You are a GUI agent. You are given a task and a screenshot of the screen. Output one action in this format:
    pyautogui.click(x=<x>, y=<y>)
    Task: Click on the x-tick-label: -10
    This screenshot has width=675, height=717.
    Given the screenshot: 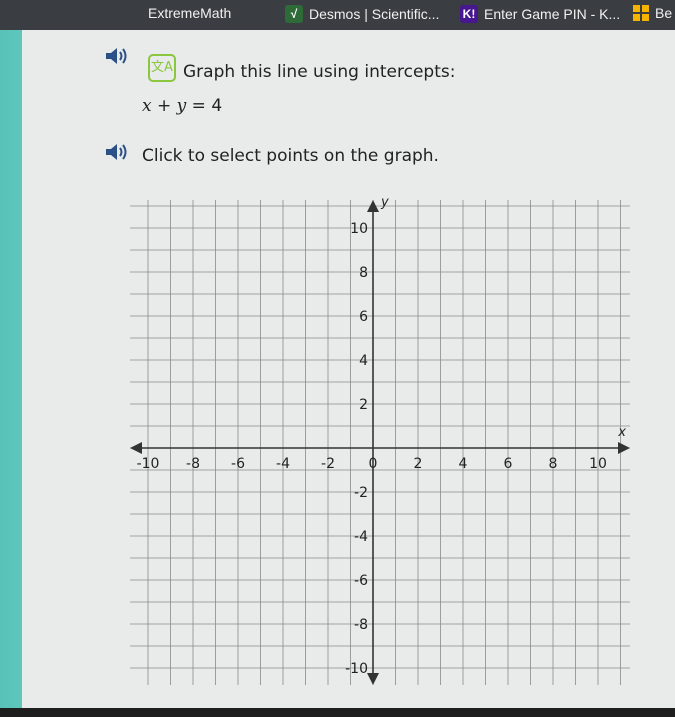 What is the action you would take?
    pyautogui.click(x=148, y=464)
    